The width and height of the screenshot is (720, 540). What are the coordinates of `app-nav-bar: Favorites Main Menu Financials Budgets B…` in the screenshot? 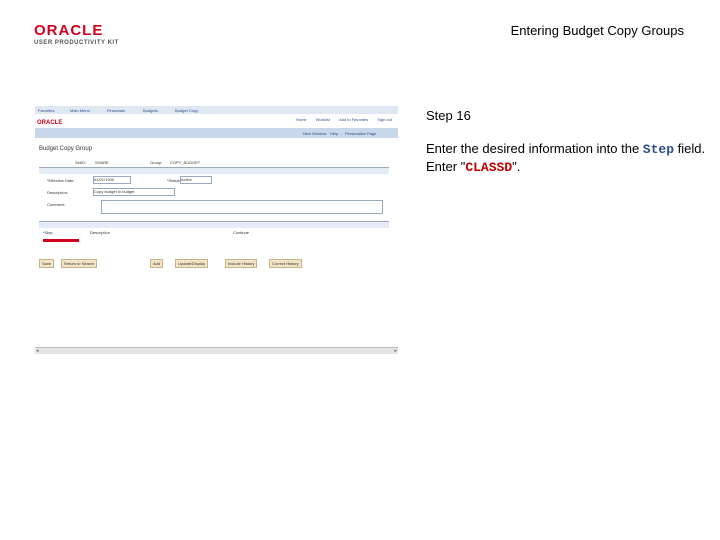 It's located at (216, 110).